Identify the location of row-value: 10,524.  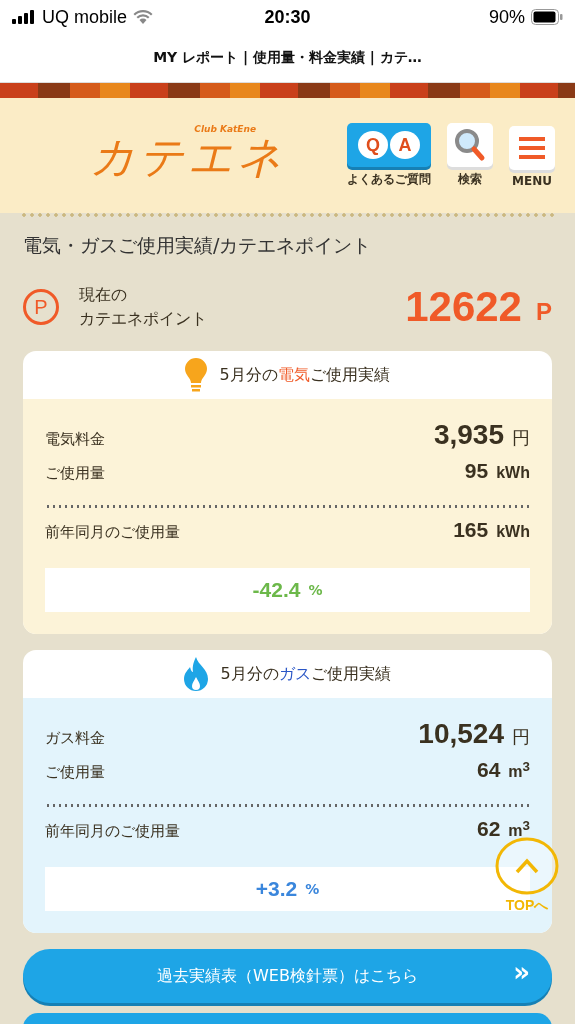
(461, 734).